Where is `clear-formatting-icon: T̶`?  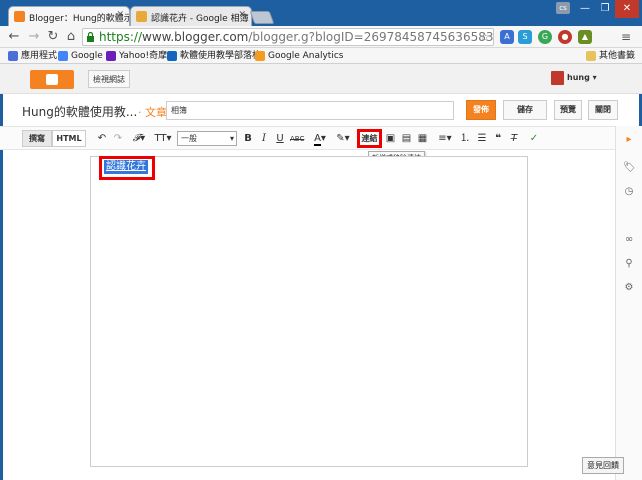 clear-formatting-icon: T̶ is located at coordinates (514, 139).